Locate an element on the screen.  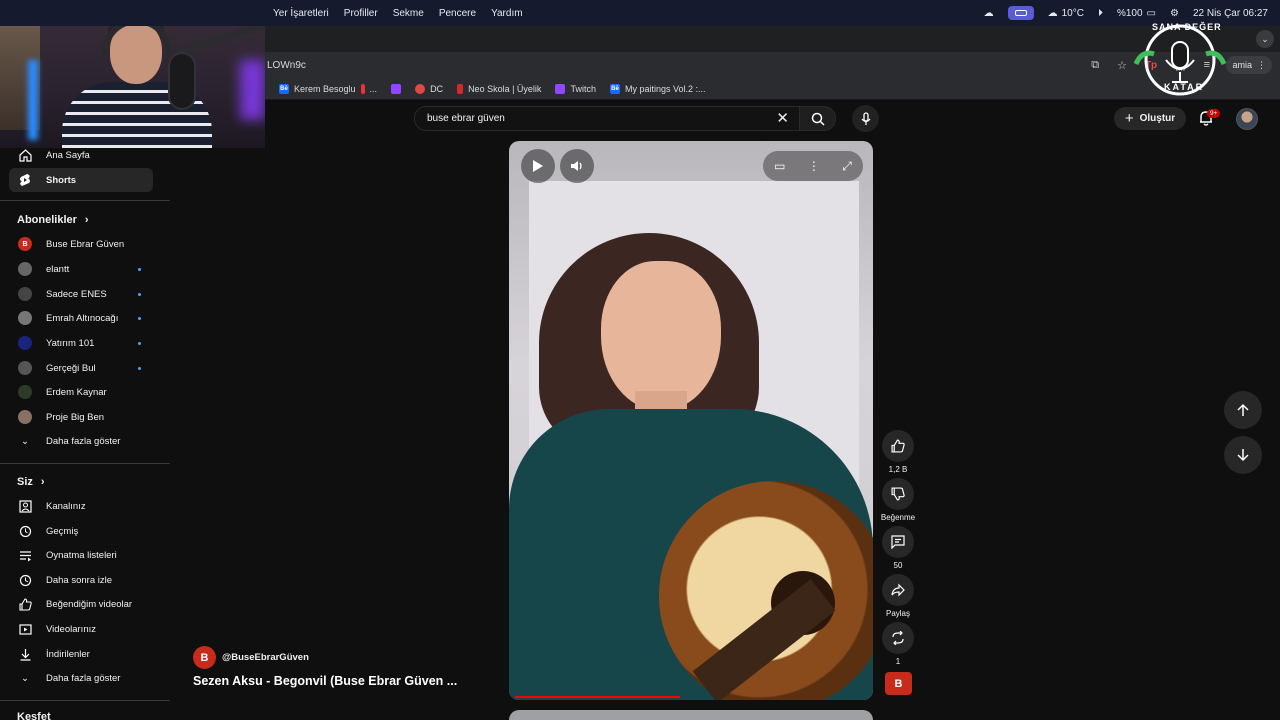
sidebar-item-your-videos: Videolarınız is located at coordinates (81, 629).